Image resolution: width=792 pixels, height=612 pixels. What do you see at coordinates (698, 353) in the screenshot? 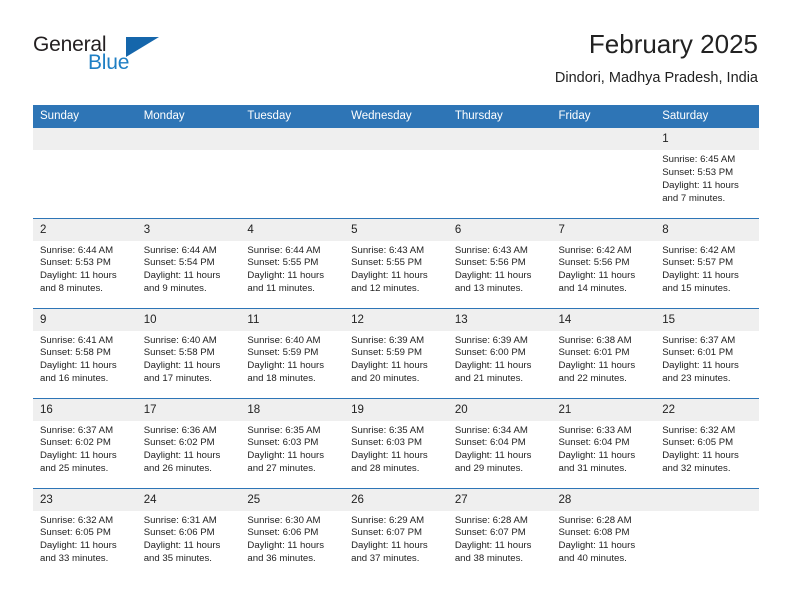
I see `sunset-text: Sunset: 6:01 PM` at bounding box center [698, 353].